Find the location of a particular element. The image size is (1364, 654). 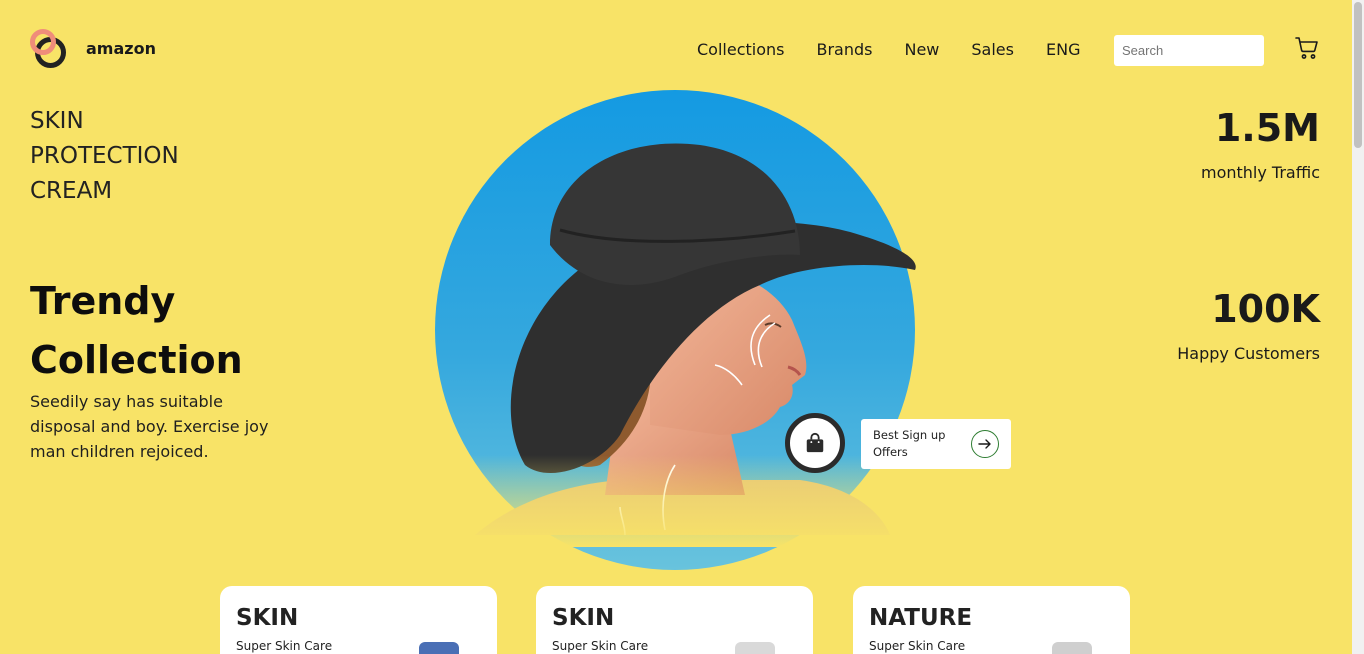

offer-text: Best Sign up Offers is located at coordinates (909, 443).